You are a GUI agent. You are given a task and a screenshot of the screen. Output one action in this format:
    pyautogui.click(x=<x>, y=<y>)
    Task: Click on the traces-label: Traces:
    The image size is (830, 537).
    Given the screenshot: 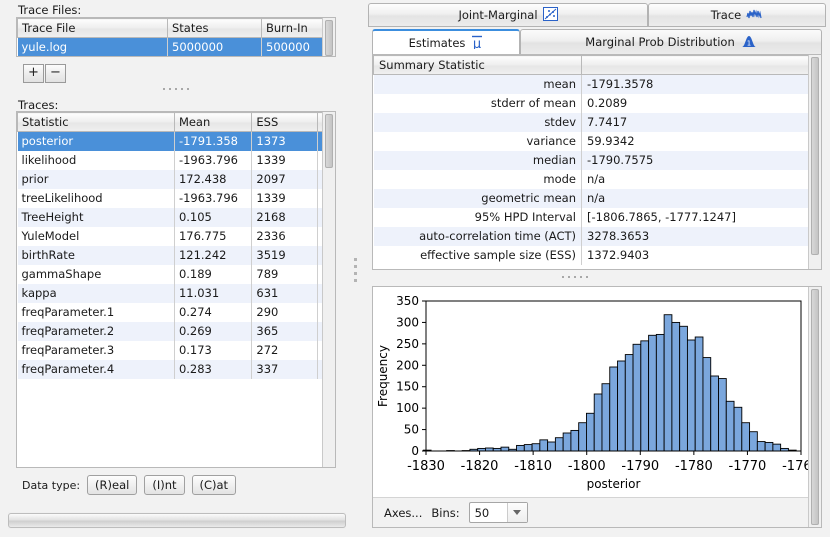 What is the action you would take?
    pyautogui.click(x=38, y=105)
    